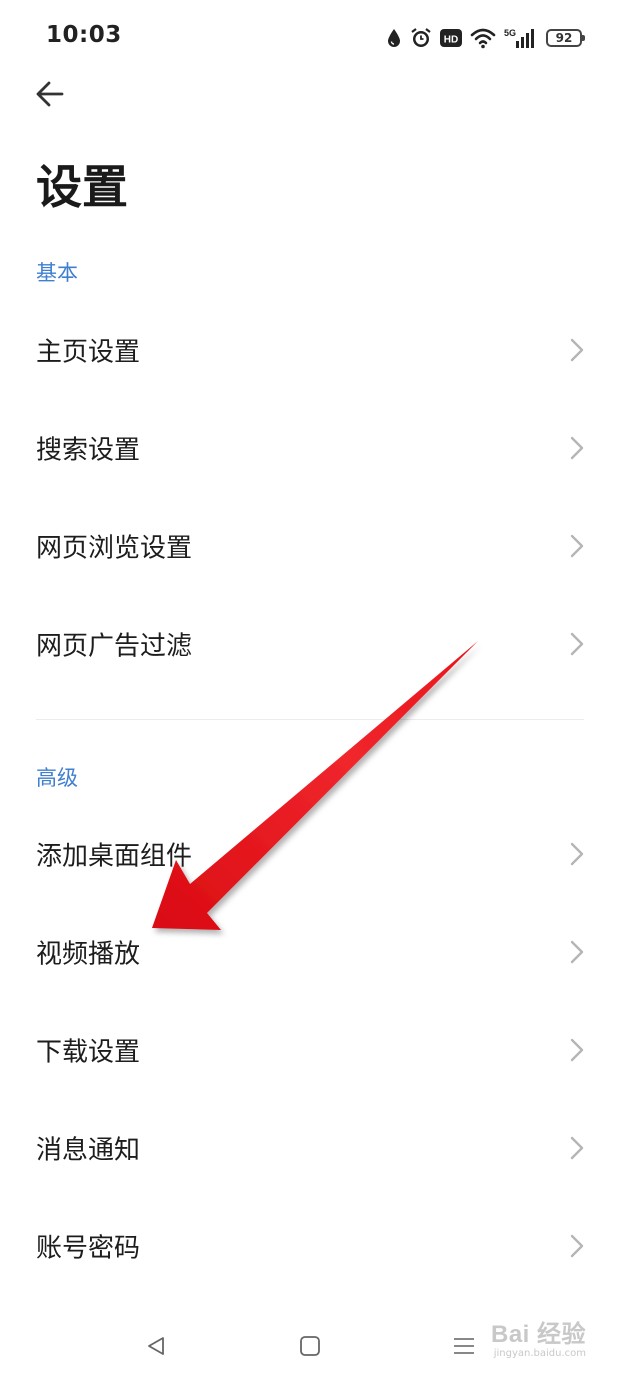 This screenshot has height=1386, width=620. I want to click on menu-lines-icon, so click(464, 1346).